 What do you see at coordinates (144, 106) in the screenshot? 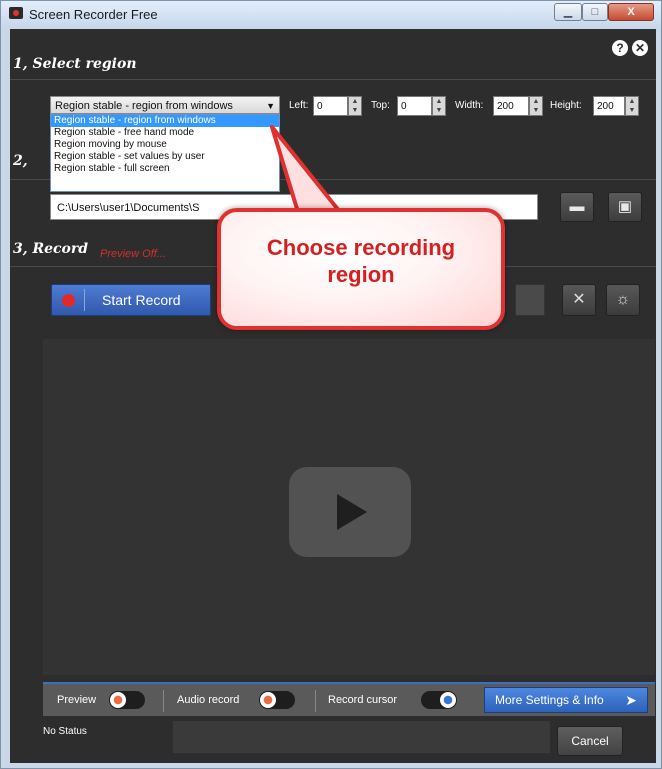
I see `region-mode-value: Region stable - region from windows` at bounding box center [144, 106].